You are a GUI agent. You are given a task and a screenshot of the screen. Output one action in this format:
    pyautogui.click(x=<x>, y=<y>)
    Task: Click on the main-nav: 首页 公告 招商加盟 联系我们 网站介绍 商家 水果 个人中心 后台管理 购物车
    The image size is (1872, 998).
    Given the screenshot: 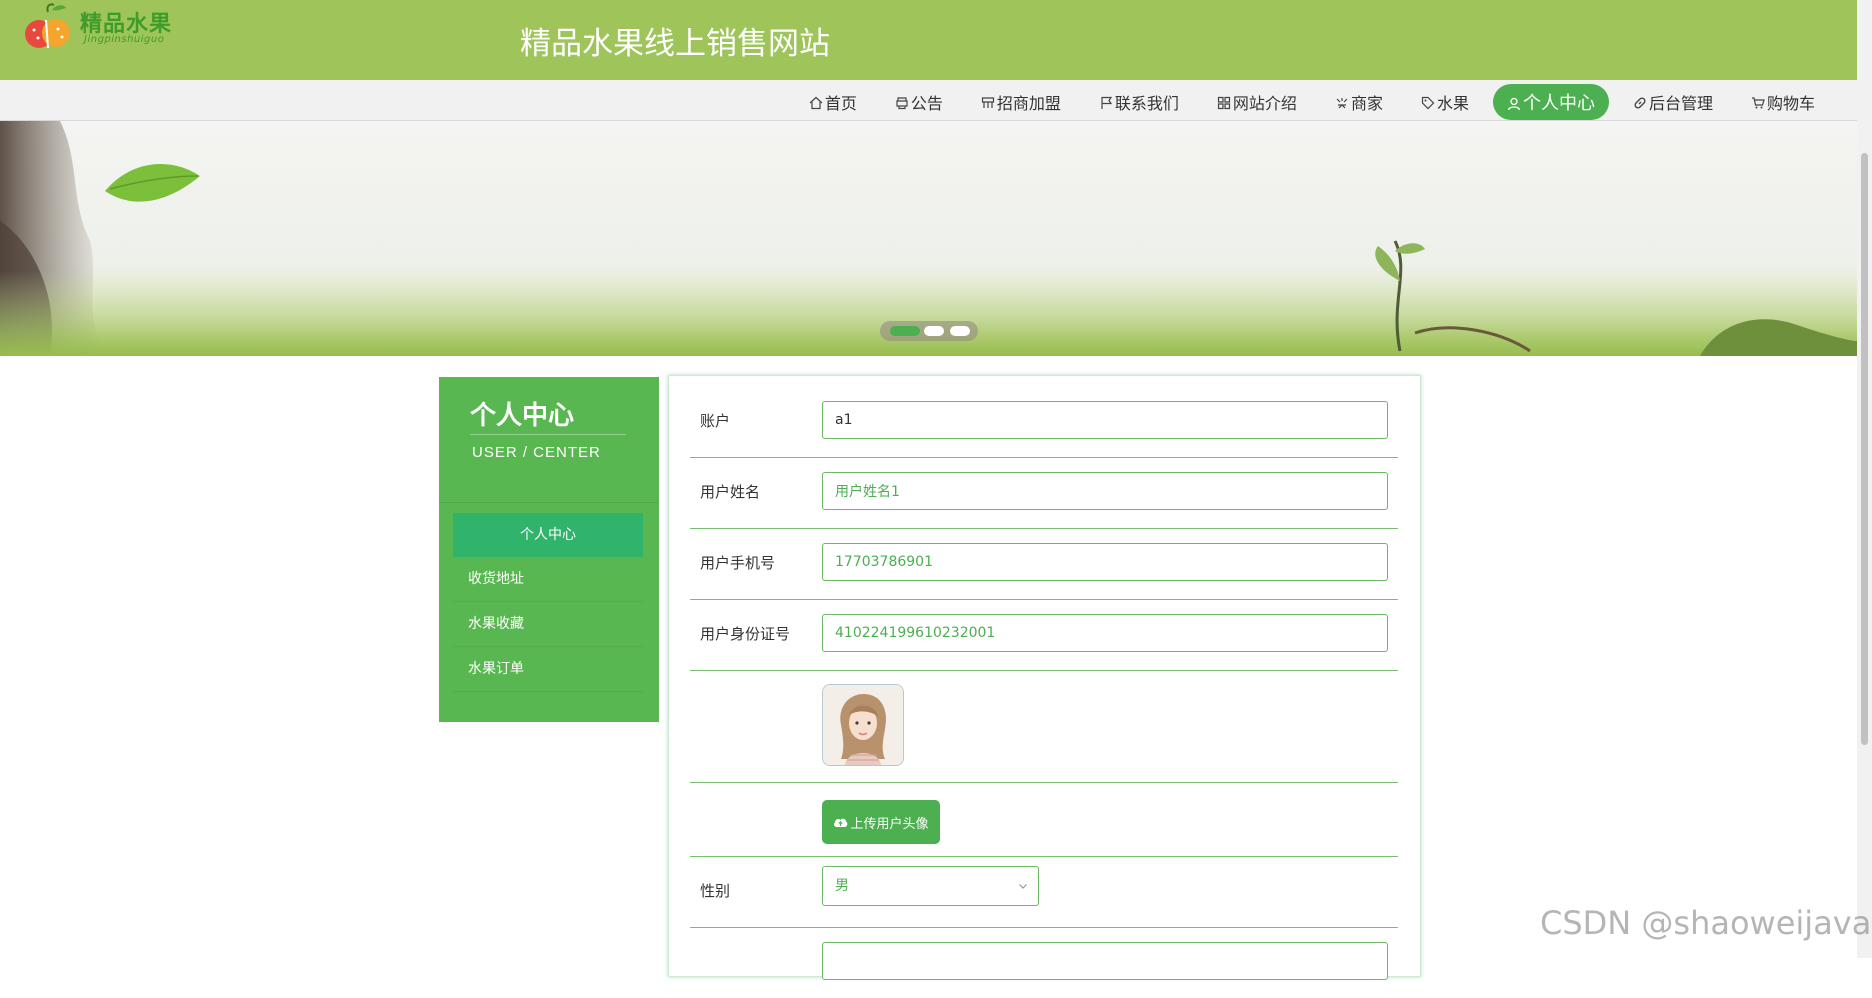 What is the action you would take?
    pyautogui.click(x=928, y=100)
    